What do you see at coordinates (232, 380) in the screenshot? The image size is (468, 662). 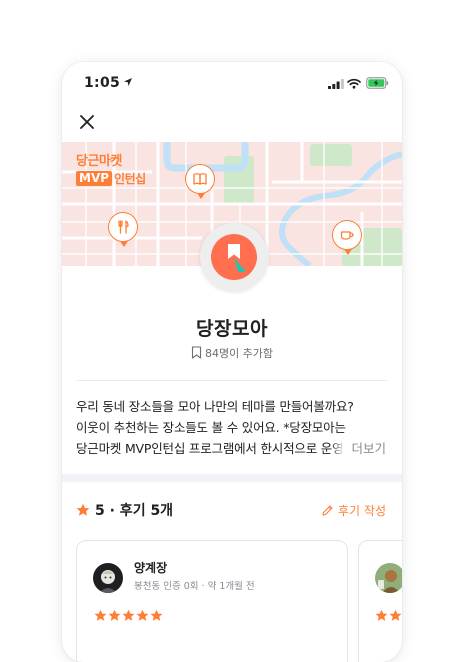 I see `divider` at bounding box center [232, 380].